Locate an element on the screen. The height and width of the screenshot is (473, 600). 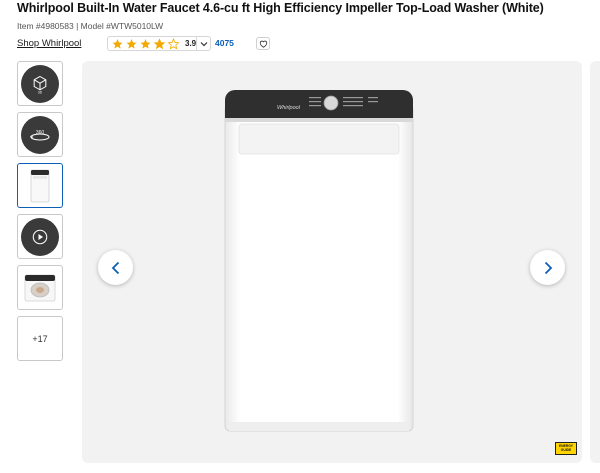
rating-value: 3.9 is located at coordinates (191, 43).